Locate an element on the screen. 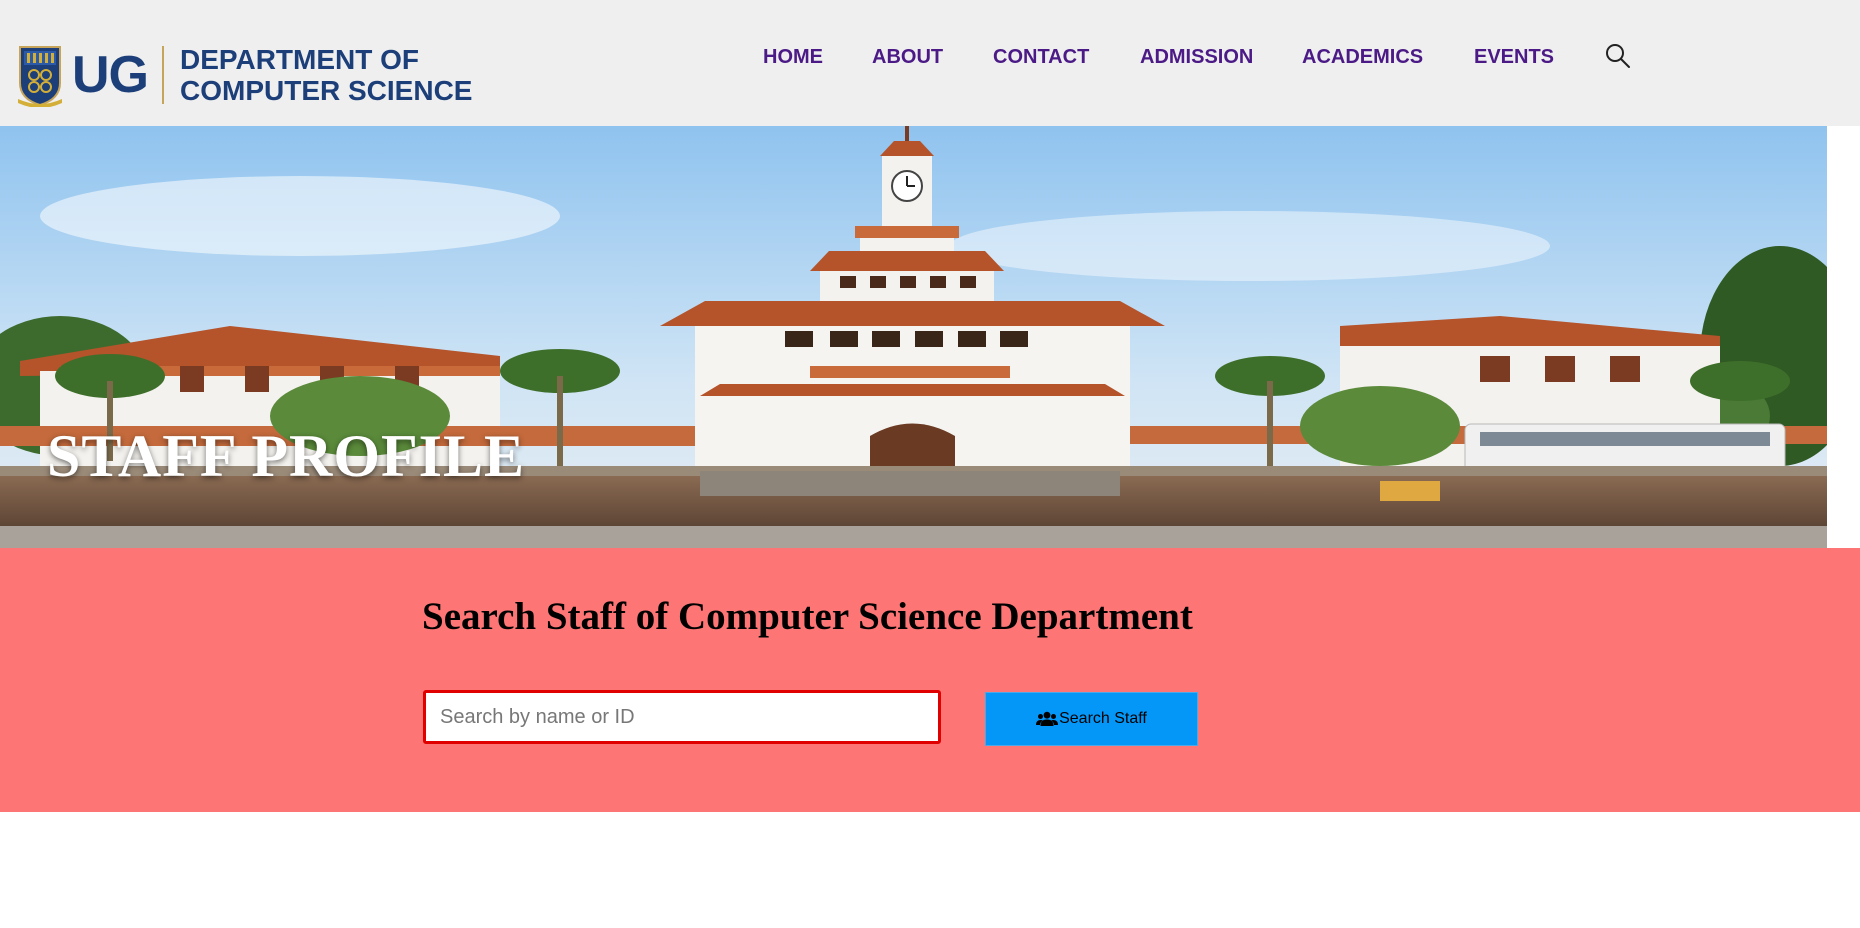  nav-home: HOME is located at coordinates (793, 57).